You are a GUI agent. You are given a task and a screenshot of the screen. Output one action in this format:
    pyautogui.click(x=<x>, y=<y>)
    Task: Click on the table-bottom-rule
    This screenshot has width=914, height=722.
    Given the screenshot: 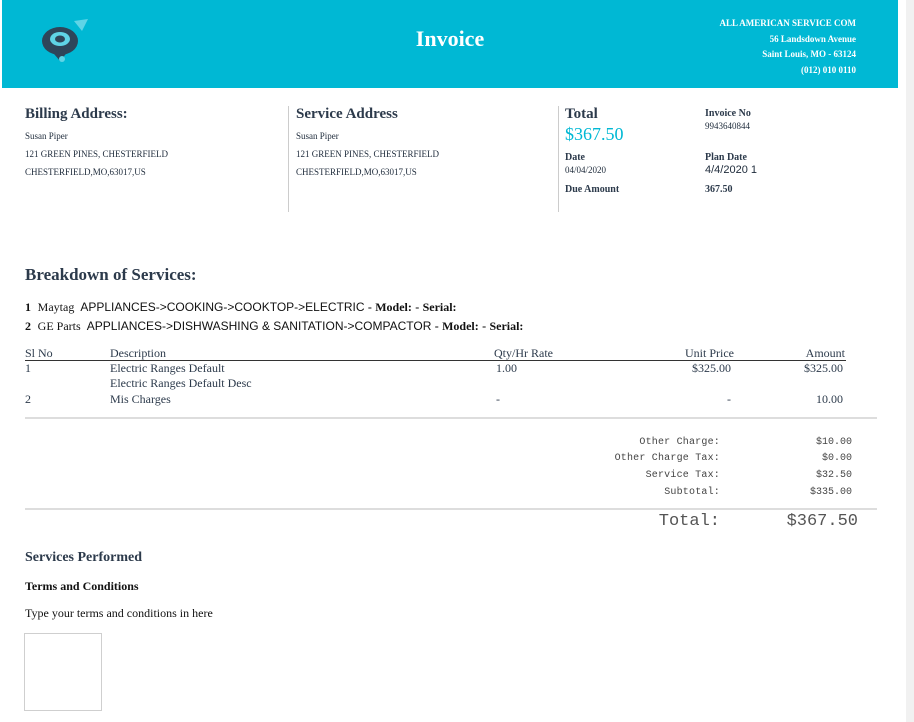 What is the action you would take?
    pyautogui.click(x=451, y=418)
    